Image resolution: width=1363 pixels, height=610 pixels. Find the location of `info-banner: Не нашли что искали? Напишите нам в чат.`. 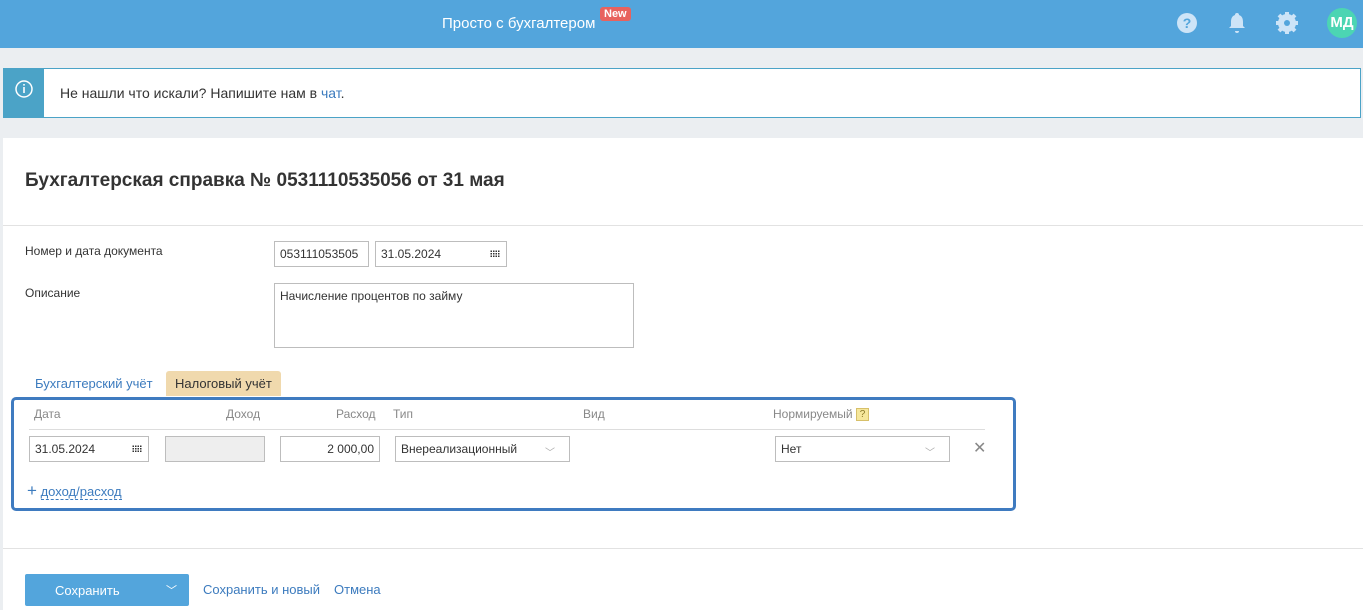

info-banner: Не нашли что искали? Напишите нам в чат. is located at coordinates (682, 93).